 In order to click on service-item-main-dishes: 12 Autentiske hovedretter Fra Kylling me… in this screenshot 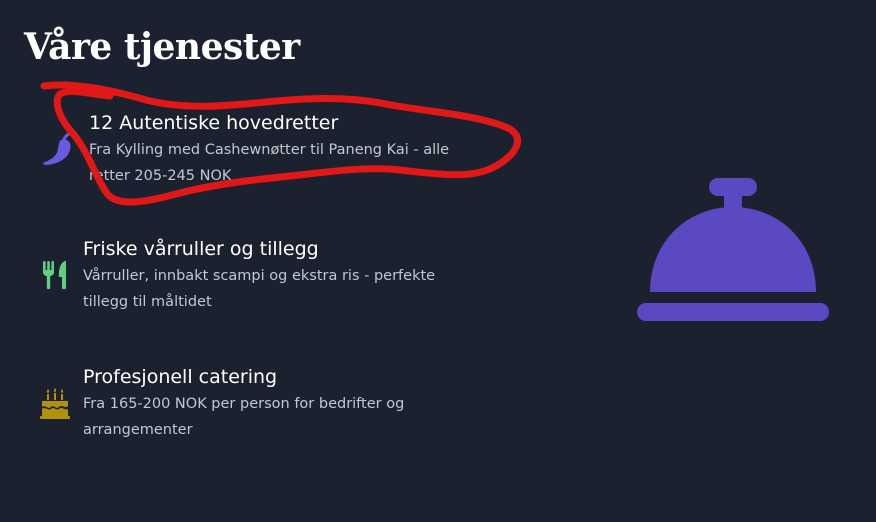, I will do `click(260, 149)`.